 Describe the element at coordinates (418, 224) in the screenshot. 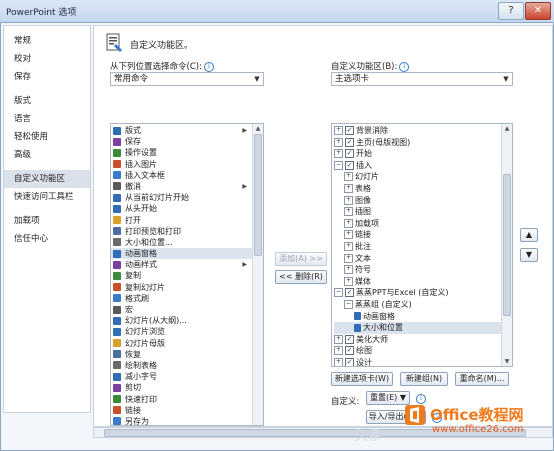

I see `ribbon-tree-item: + 加载项` at that location.